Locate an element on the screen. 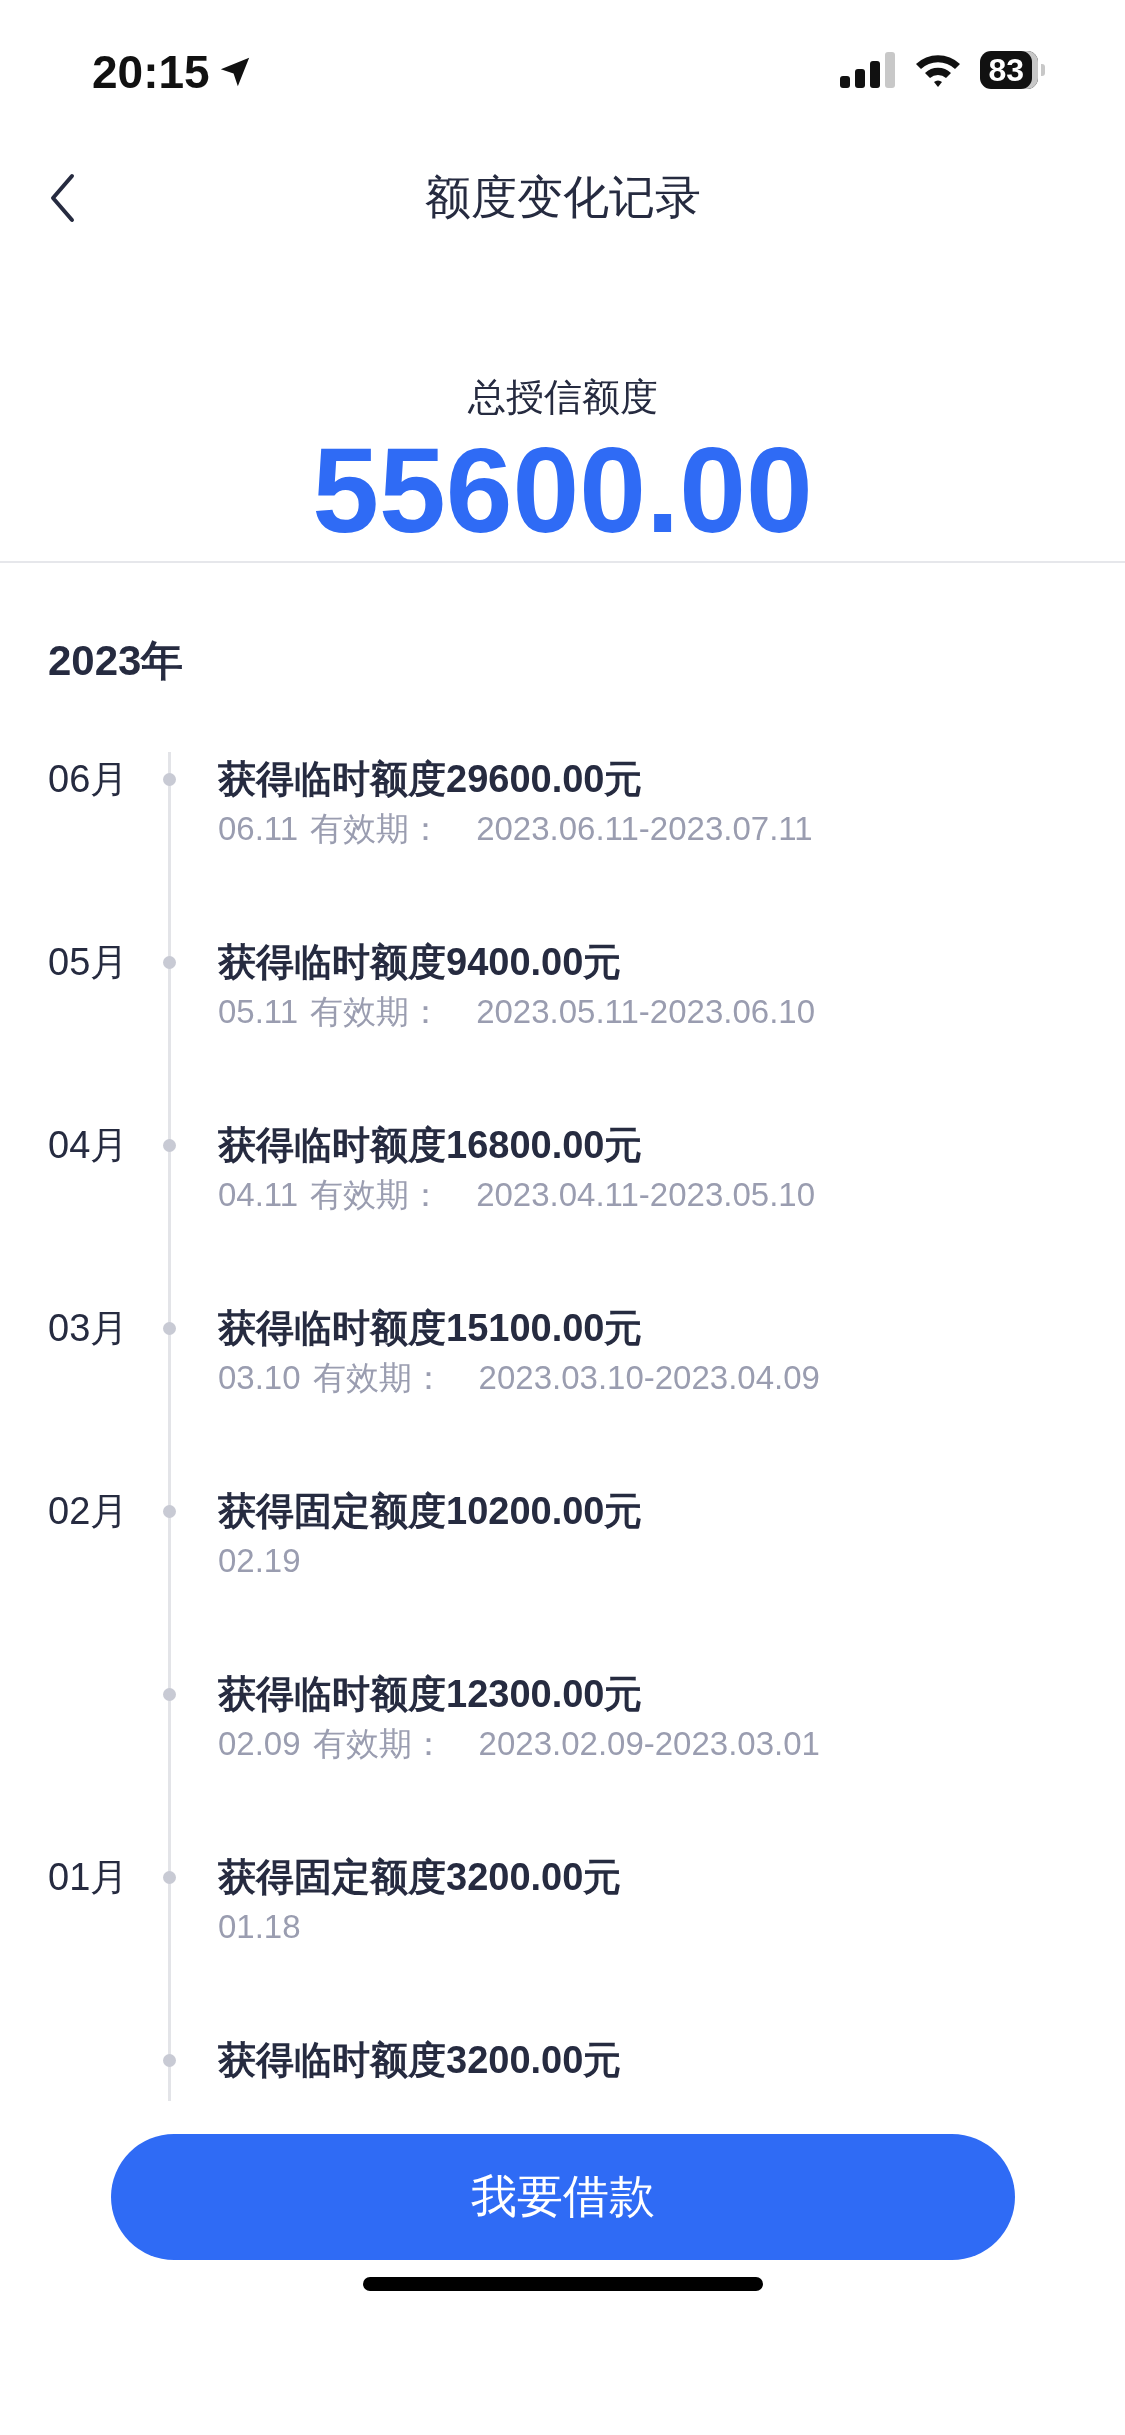 The width and height of the screenshot is (1125, 2435). record-date: 03.10 is located at coordinates (259, 1378).